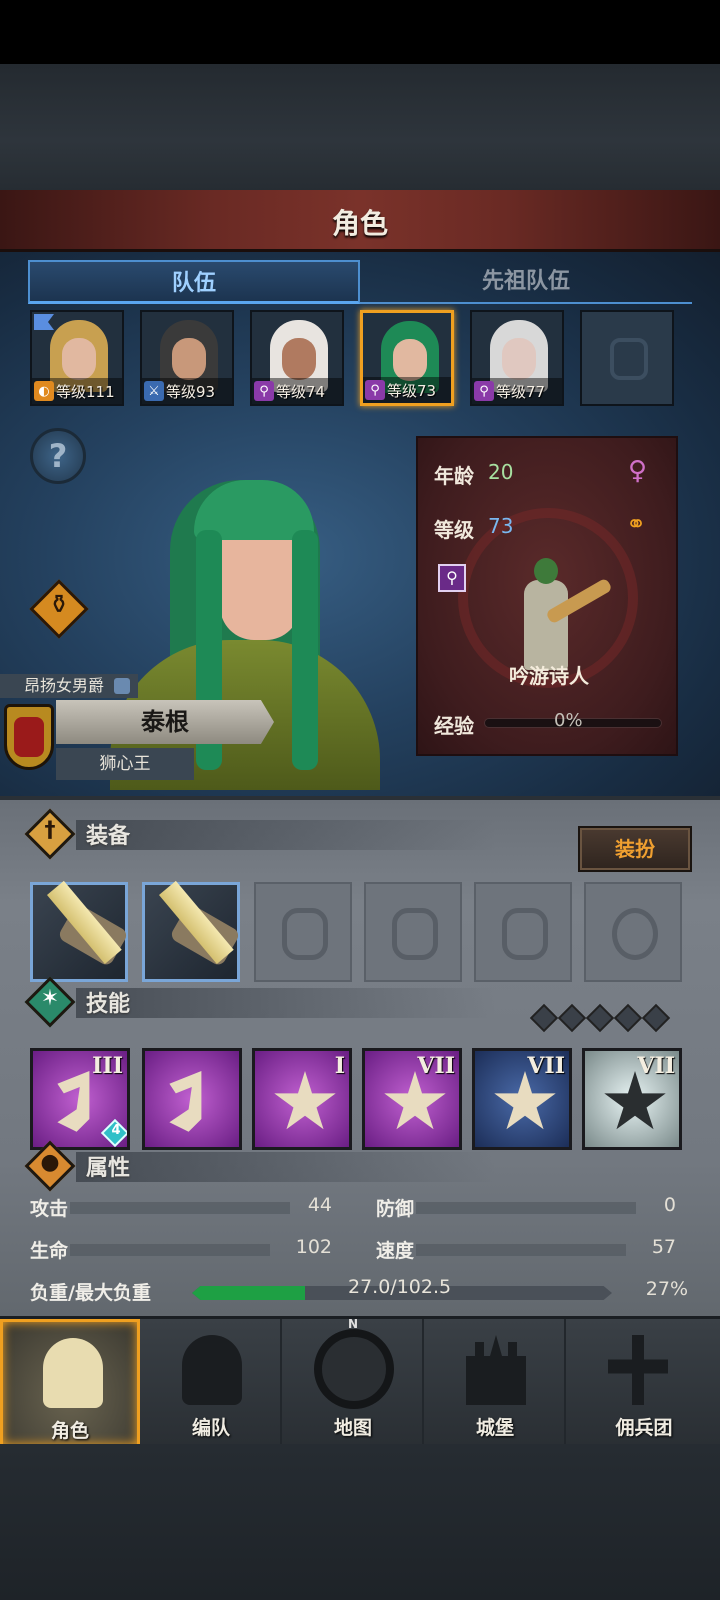  I want to click on tab-team: 队伍, so click(194, 282).